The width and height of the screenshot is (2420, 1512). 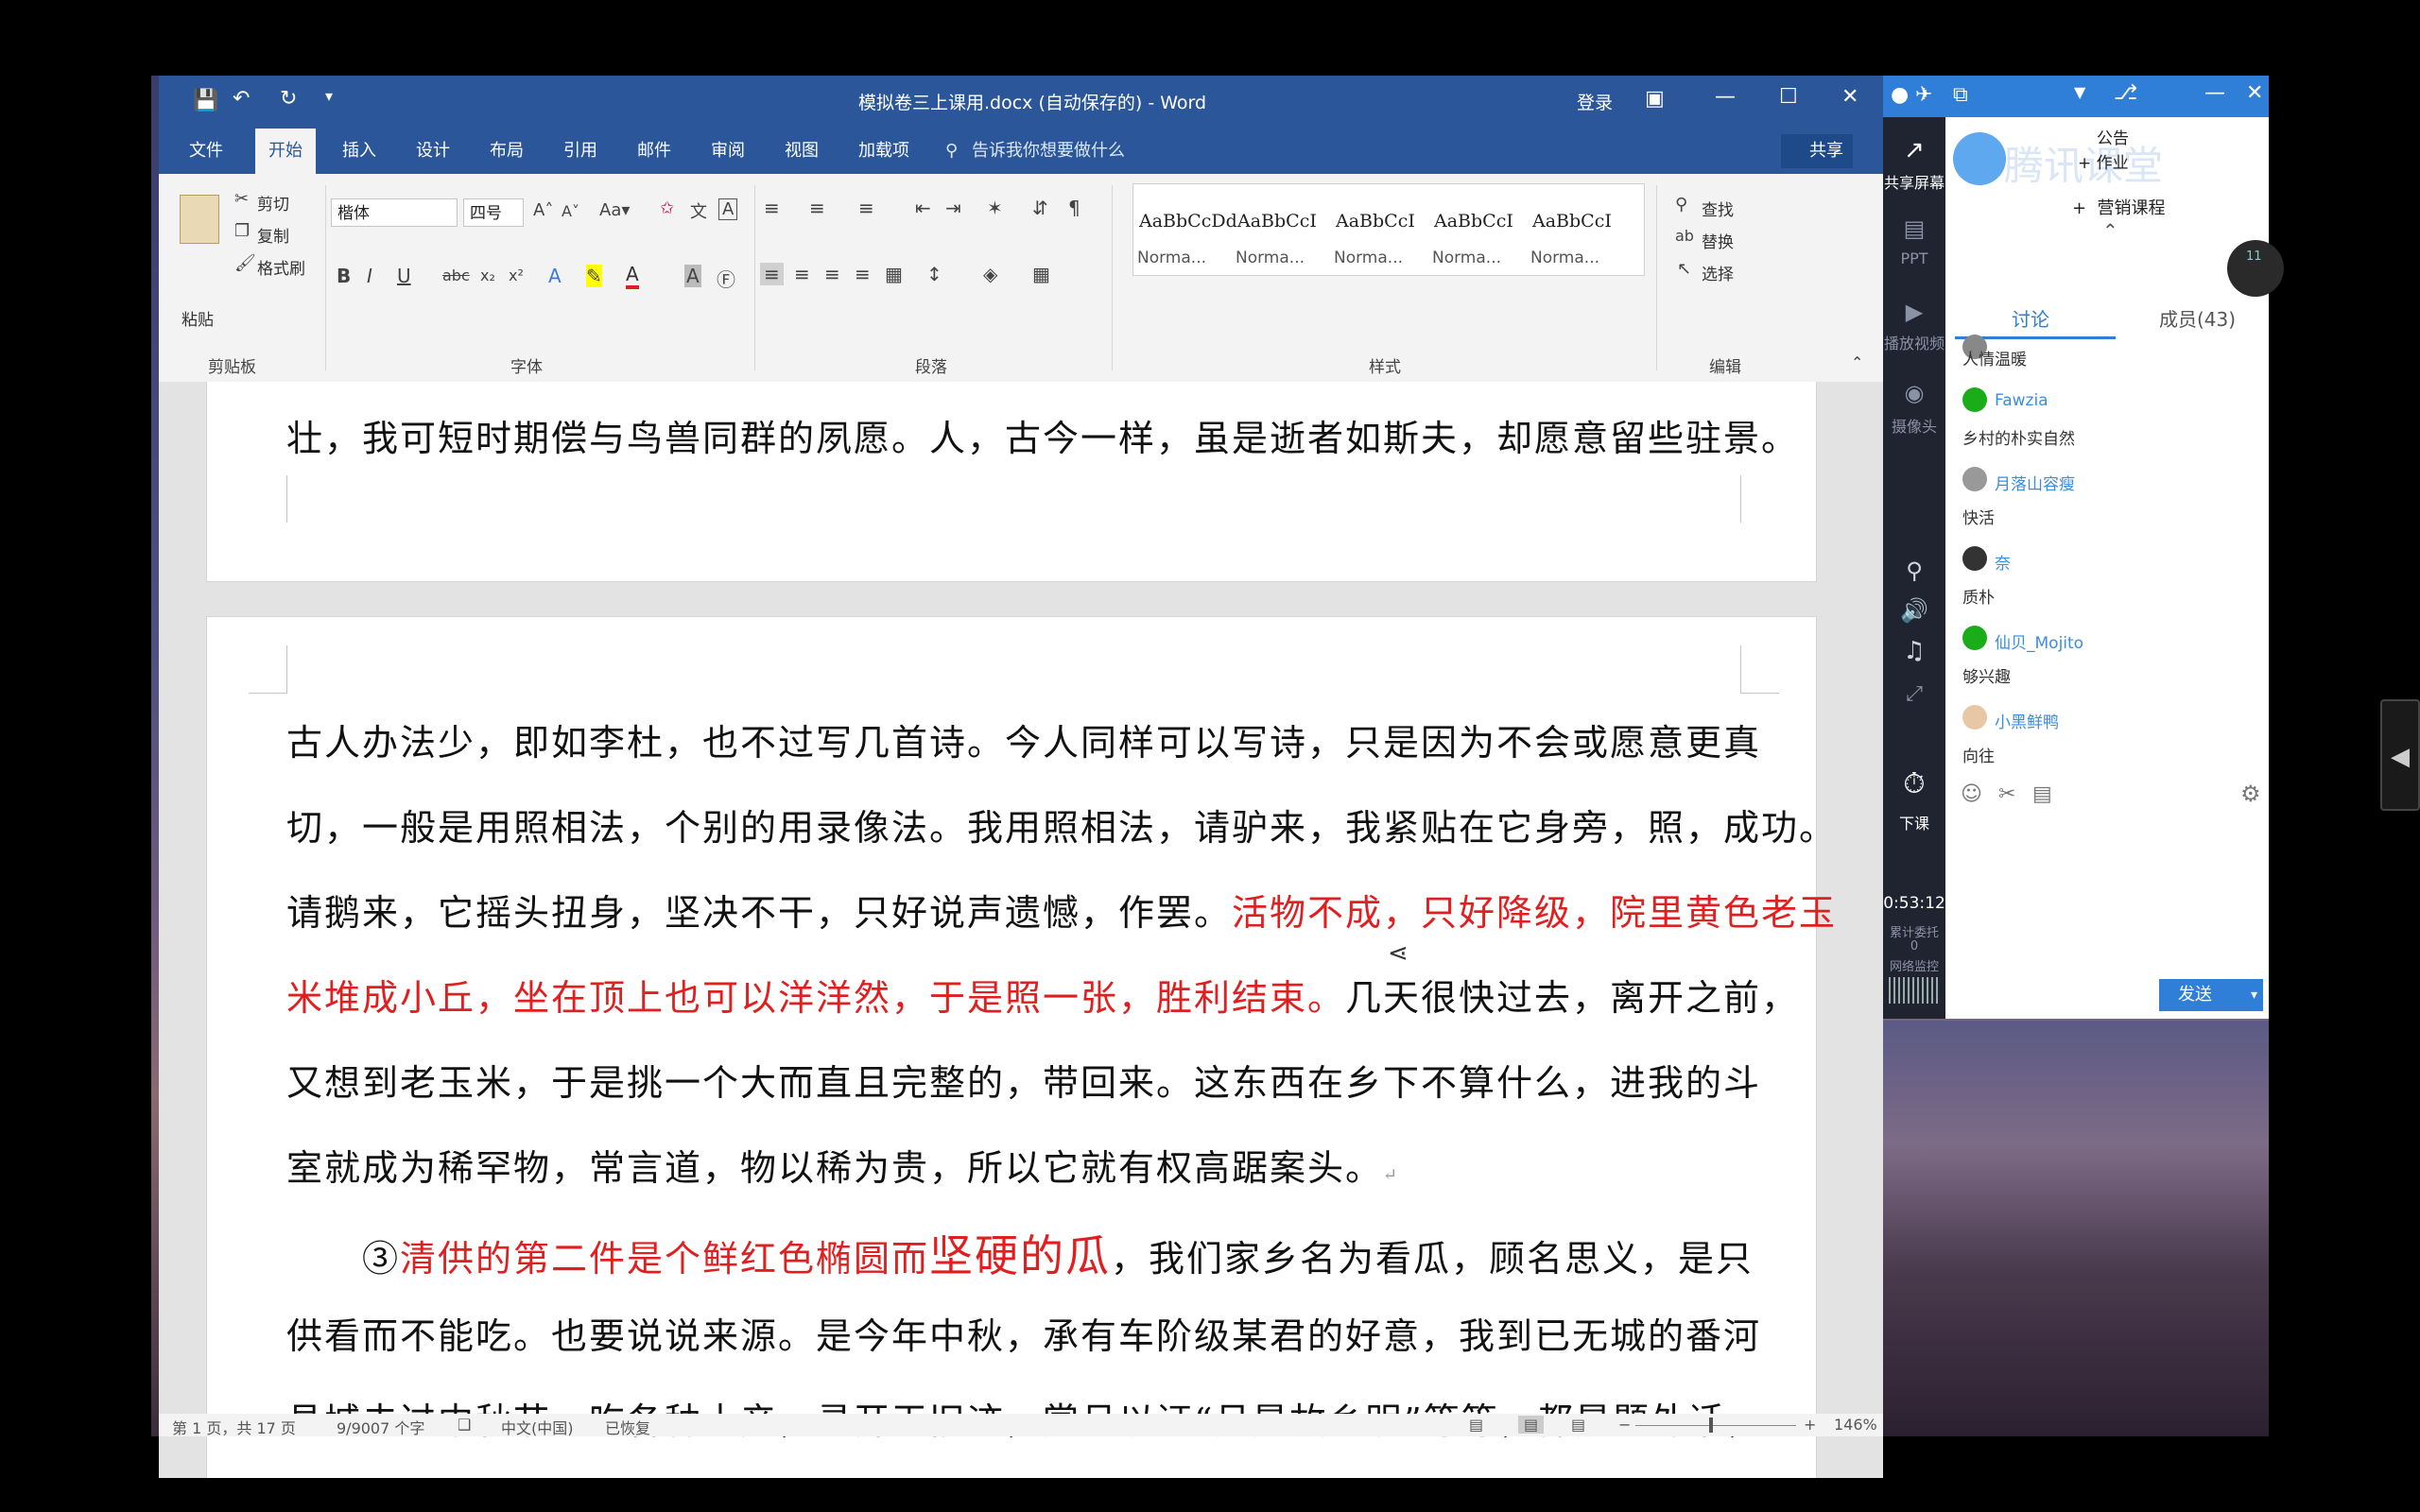 I want to click on highlight-icon: ✎, so click(x=594, y=276).